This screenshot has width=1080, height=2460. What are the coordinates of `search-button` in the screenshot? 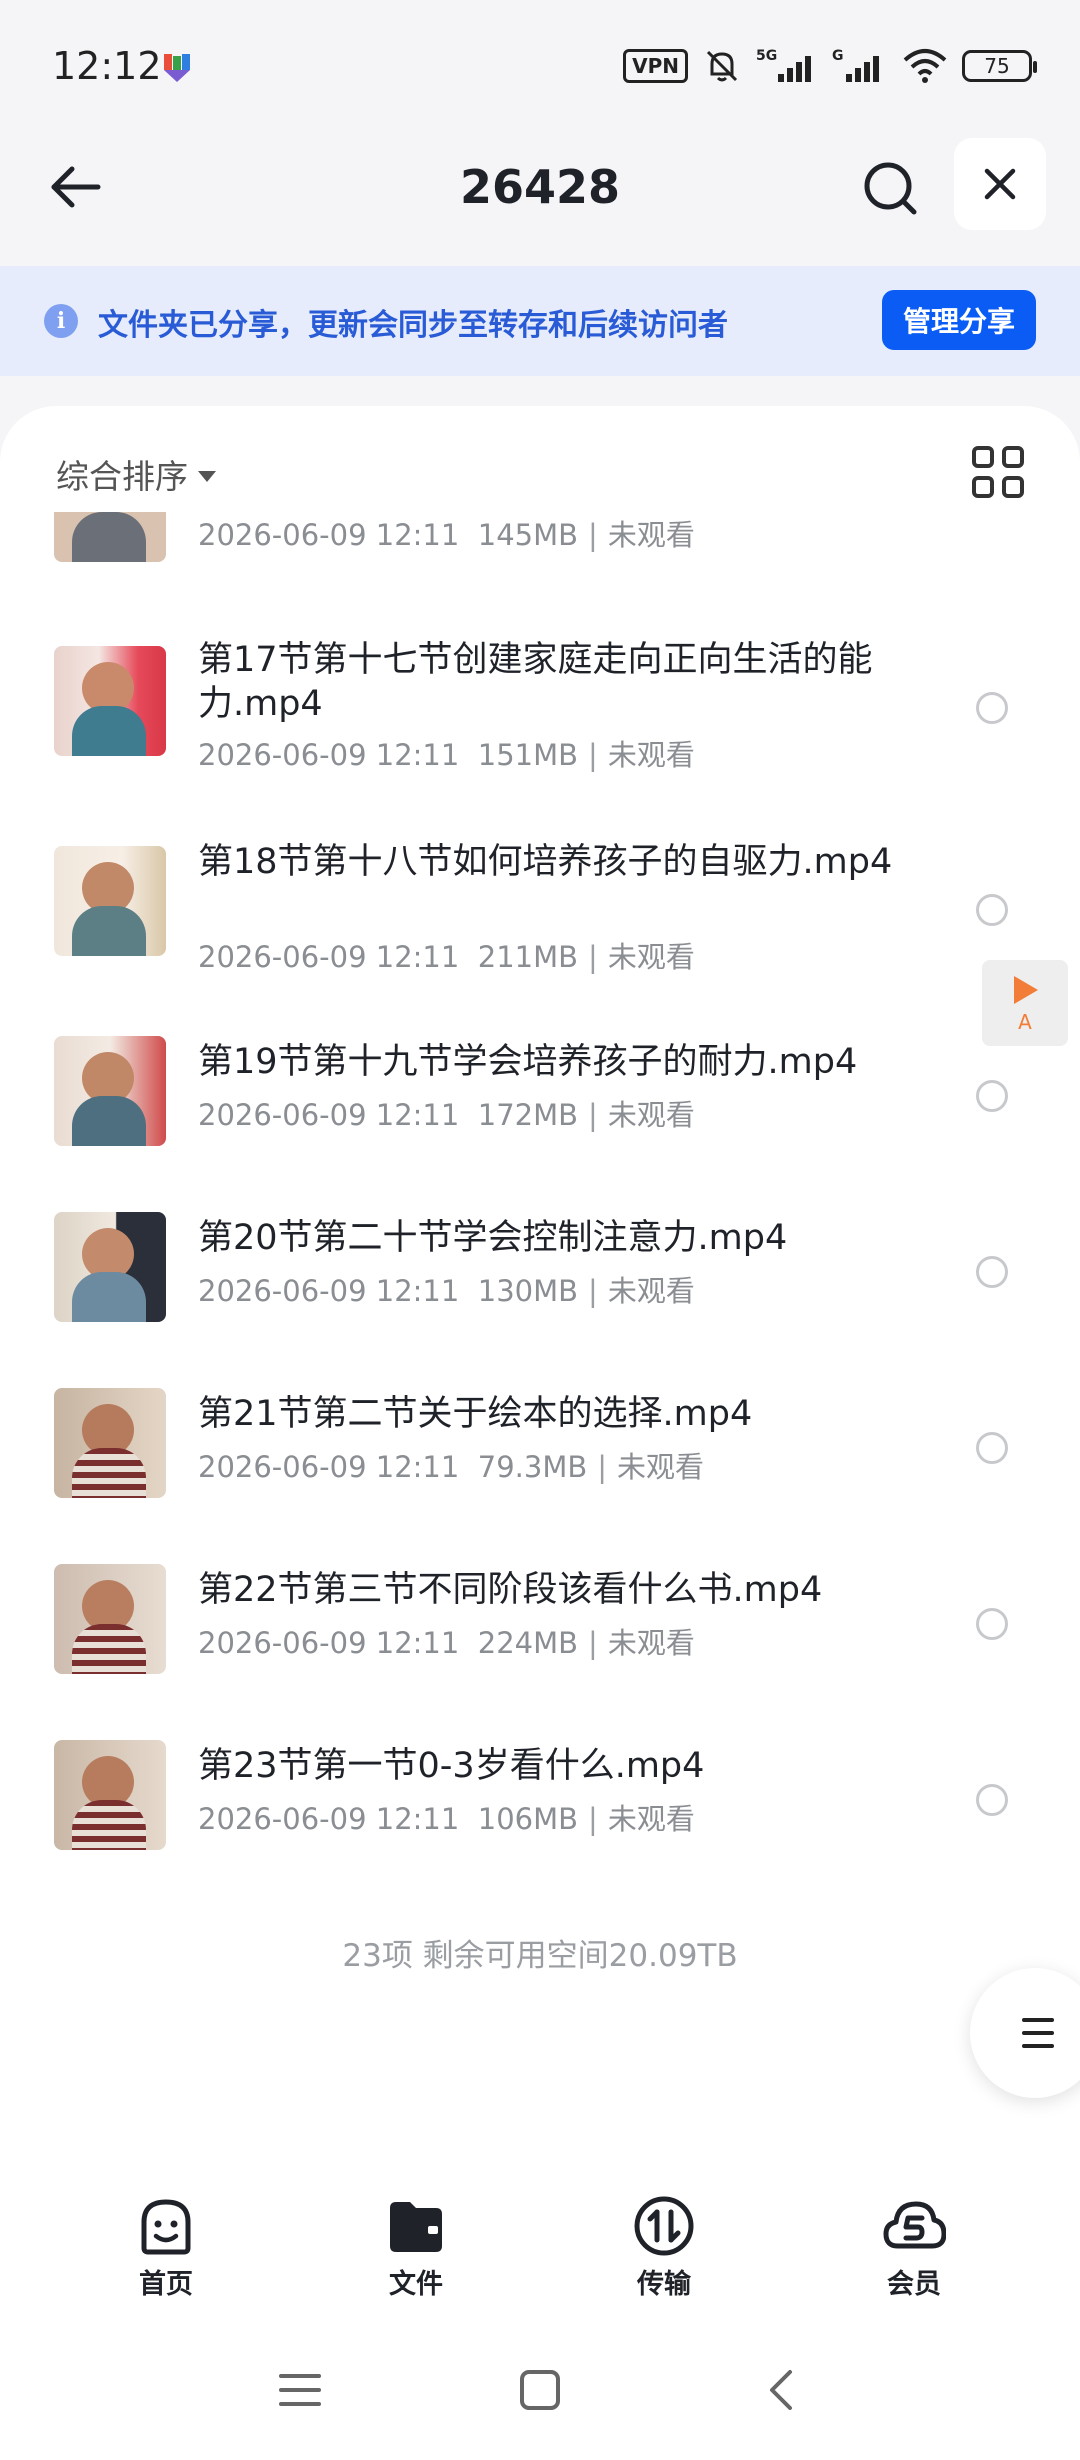 It's located at (890, 188).